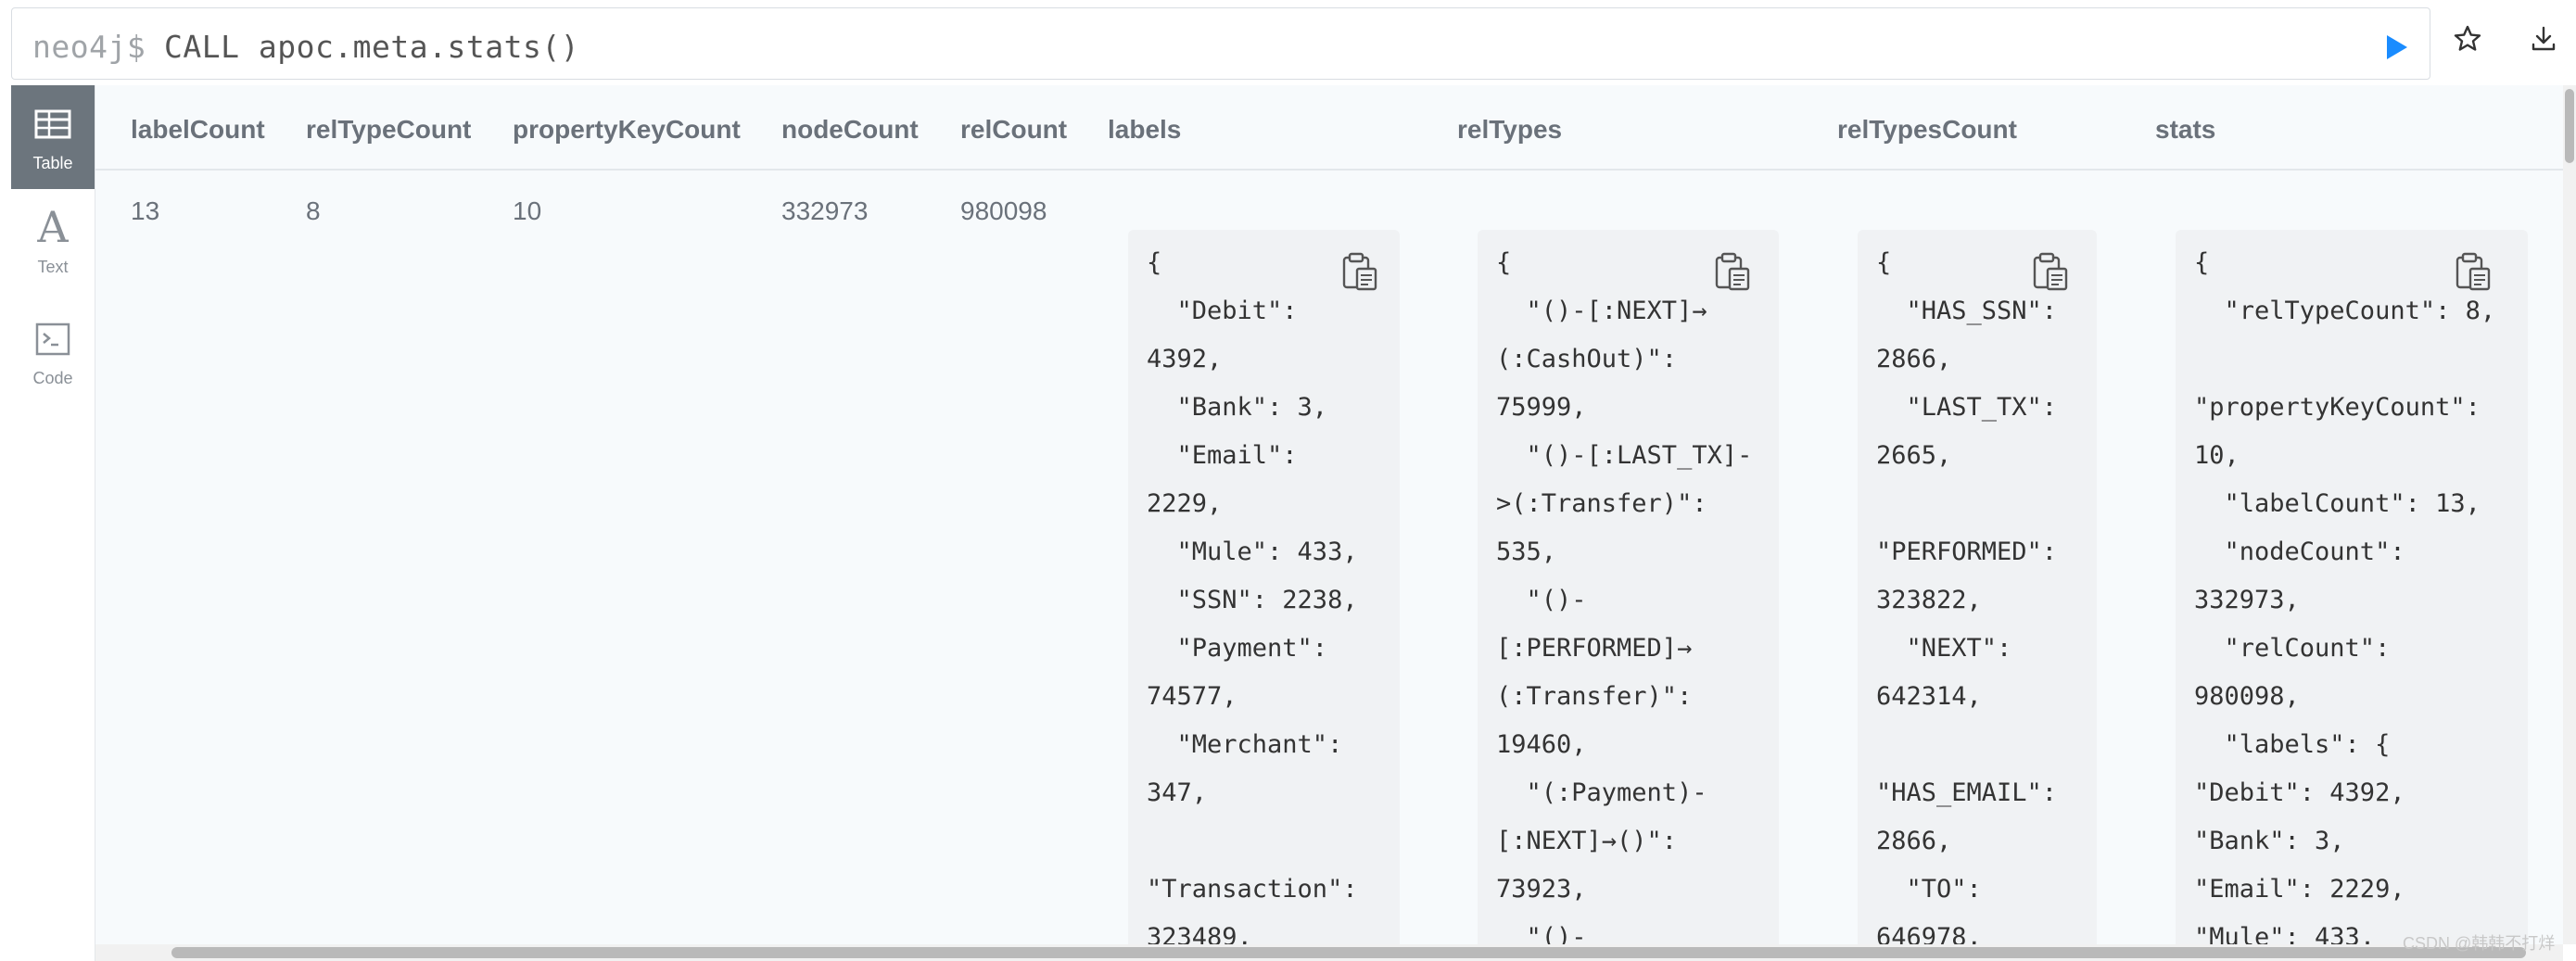  I want to click on cell-propertykeycount: 10, so click(527, 210).